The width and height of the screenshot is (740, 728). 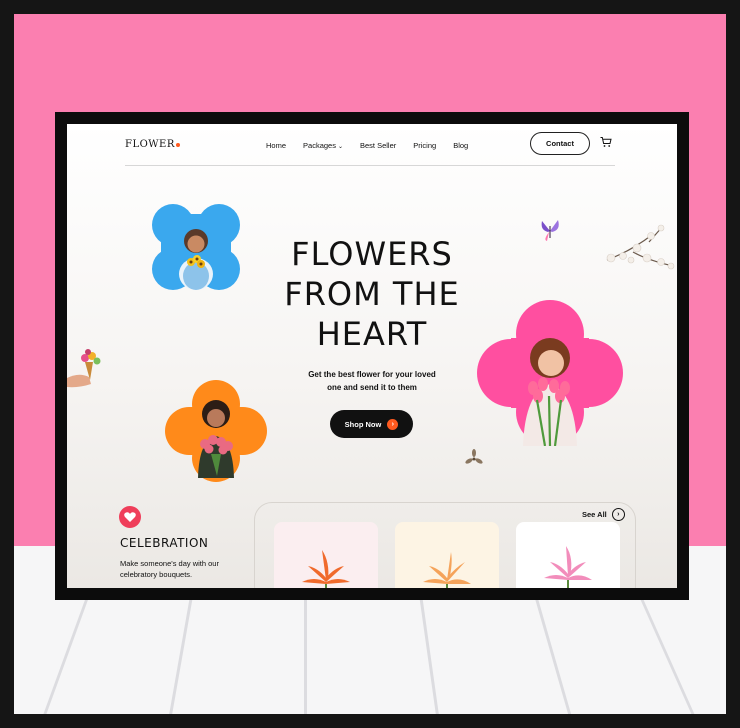 What do you see at coordinates (216, 431) in the screenshot?
I see `clover-image-woman-roses` at bounding box center [216, 431].